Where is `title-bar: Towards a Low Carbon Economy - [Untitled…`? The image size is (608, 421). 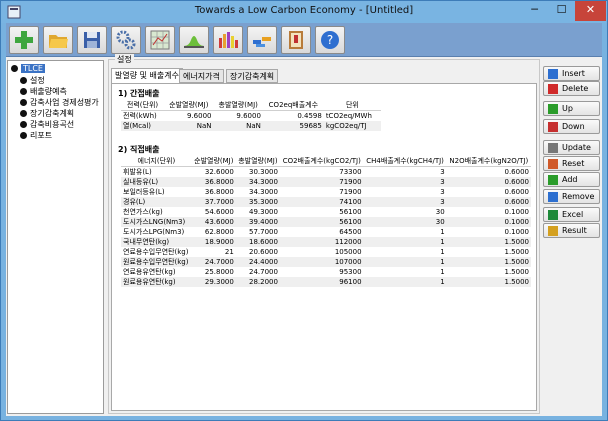 title-bar: Towards a Low Carbon Economy - [Untitled… is located at coordinates (304, 12).